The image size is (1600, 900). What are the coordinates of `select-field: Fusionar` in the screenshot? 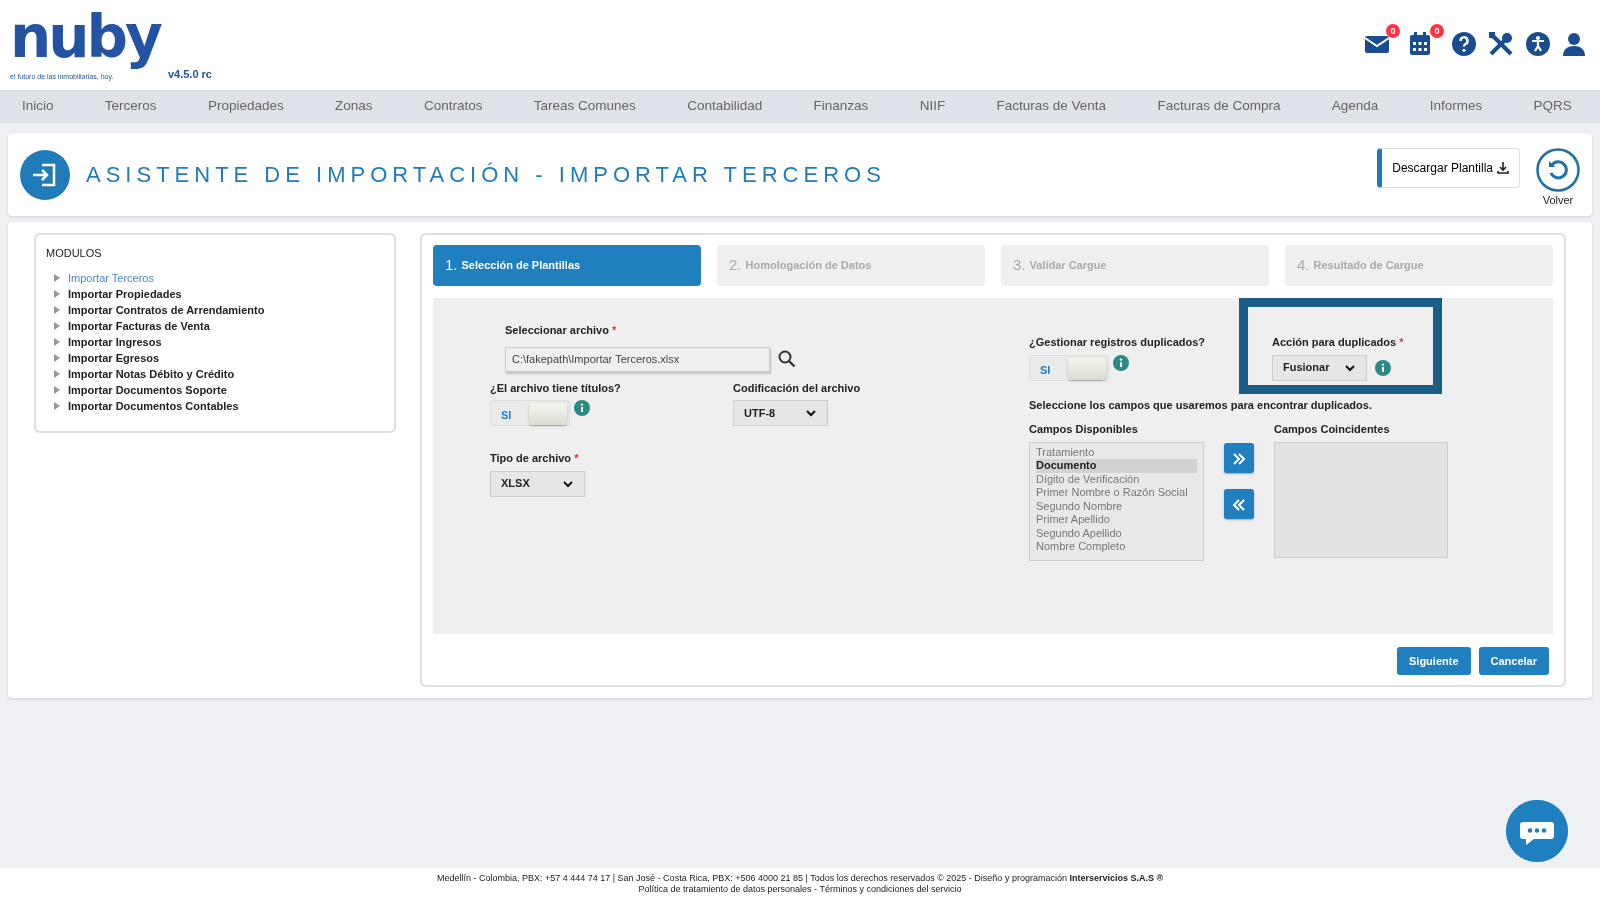 It's located at (1319, 367).